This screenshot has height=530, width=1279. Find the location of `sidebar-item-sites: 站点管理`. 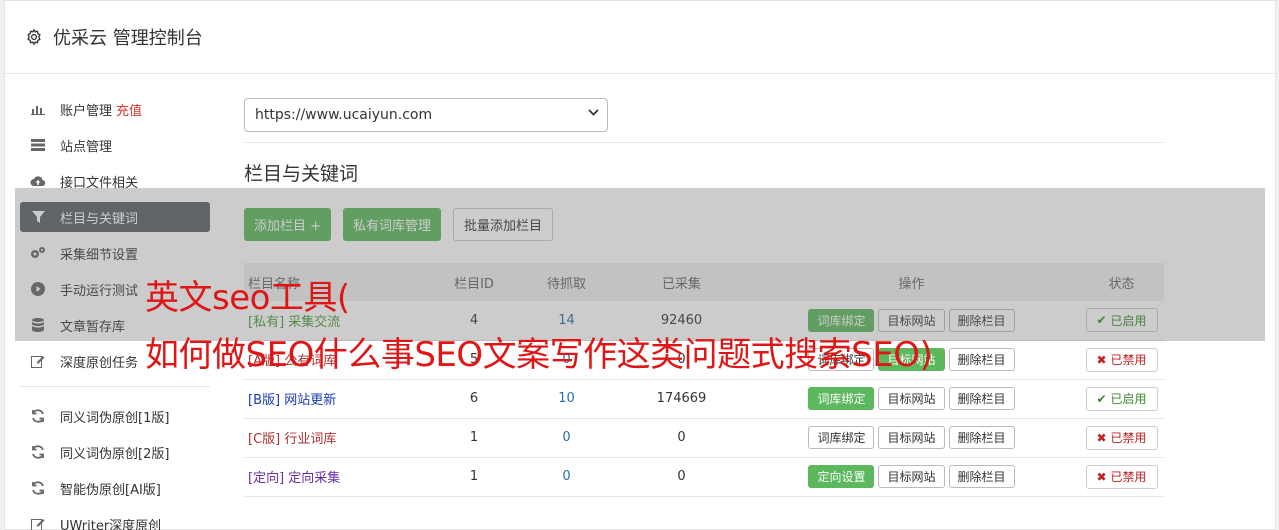

sidebar-item-sites: 站点管理 is located at coordinates (115, 145).